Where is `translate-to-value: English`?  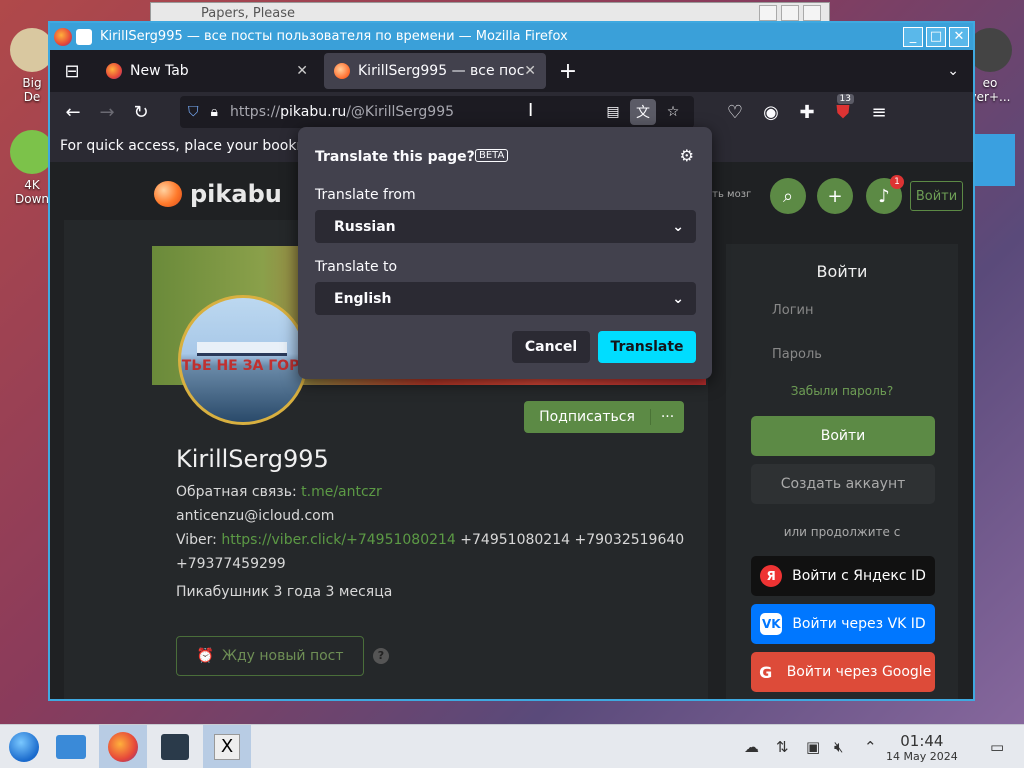
translate-to-value: English is located at coordinates (363, 298).